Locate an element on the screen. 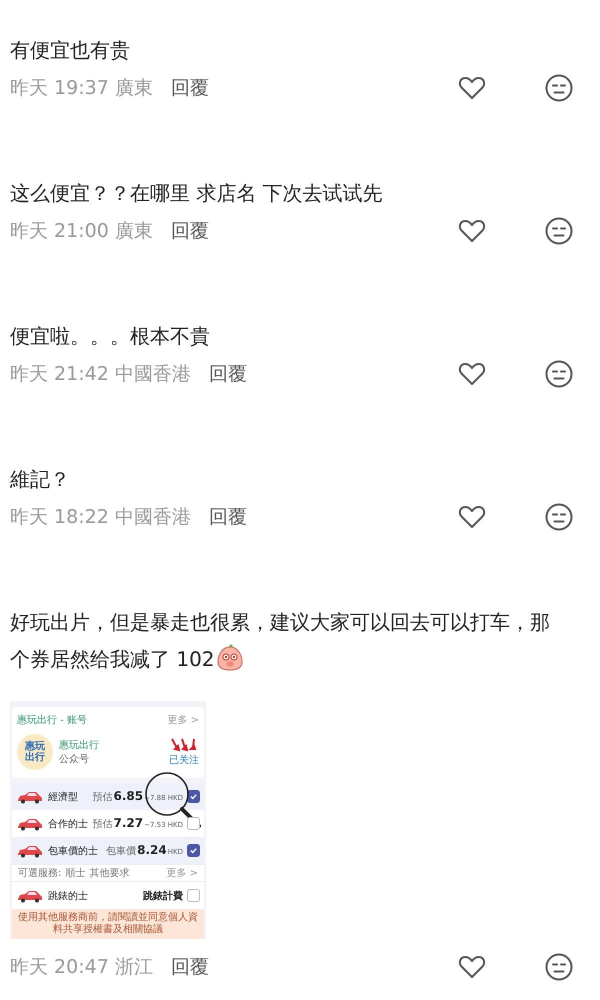 This screenshot has height=1000, width=600. car-type-label: 經濟型 is located at coordinates (63, 797).